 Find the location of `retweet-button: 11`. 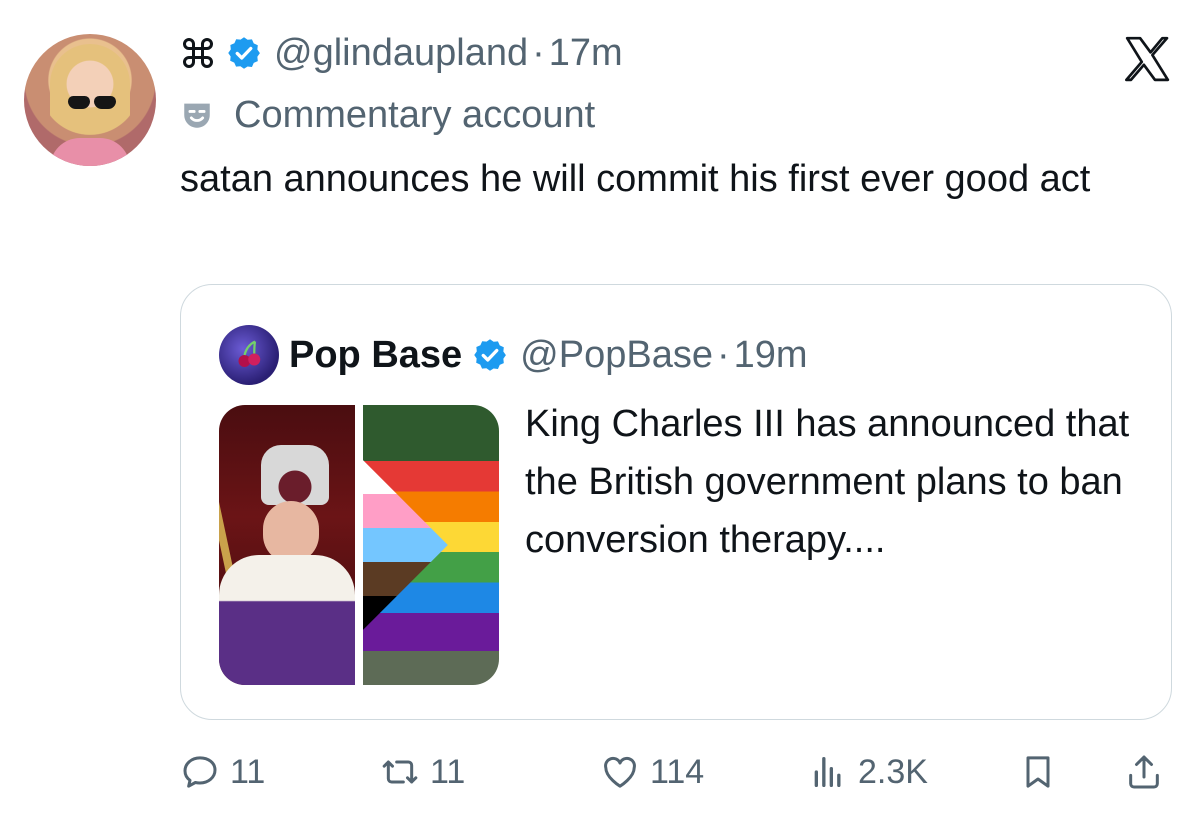

retweet-button: 11 is located at coordinates (422, 772).